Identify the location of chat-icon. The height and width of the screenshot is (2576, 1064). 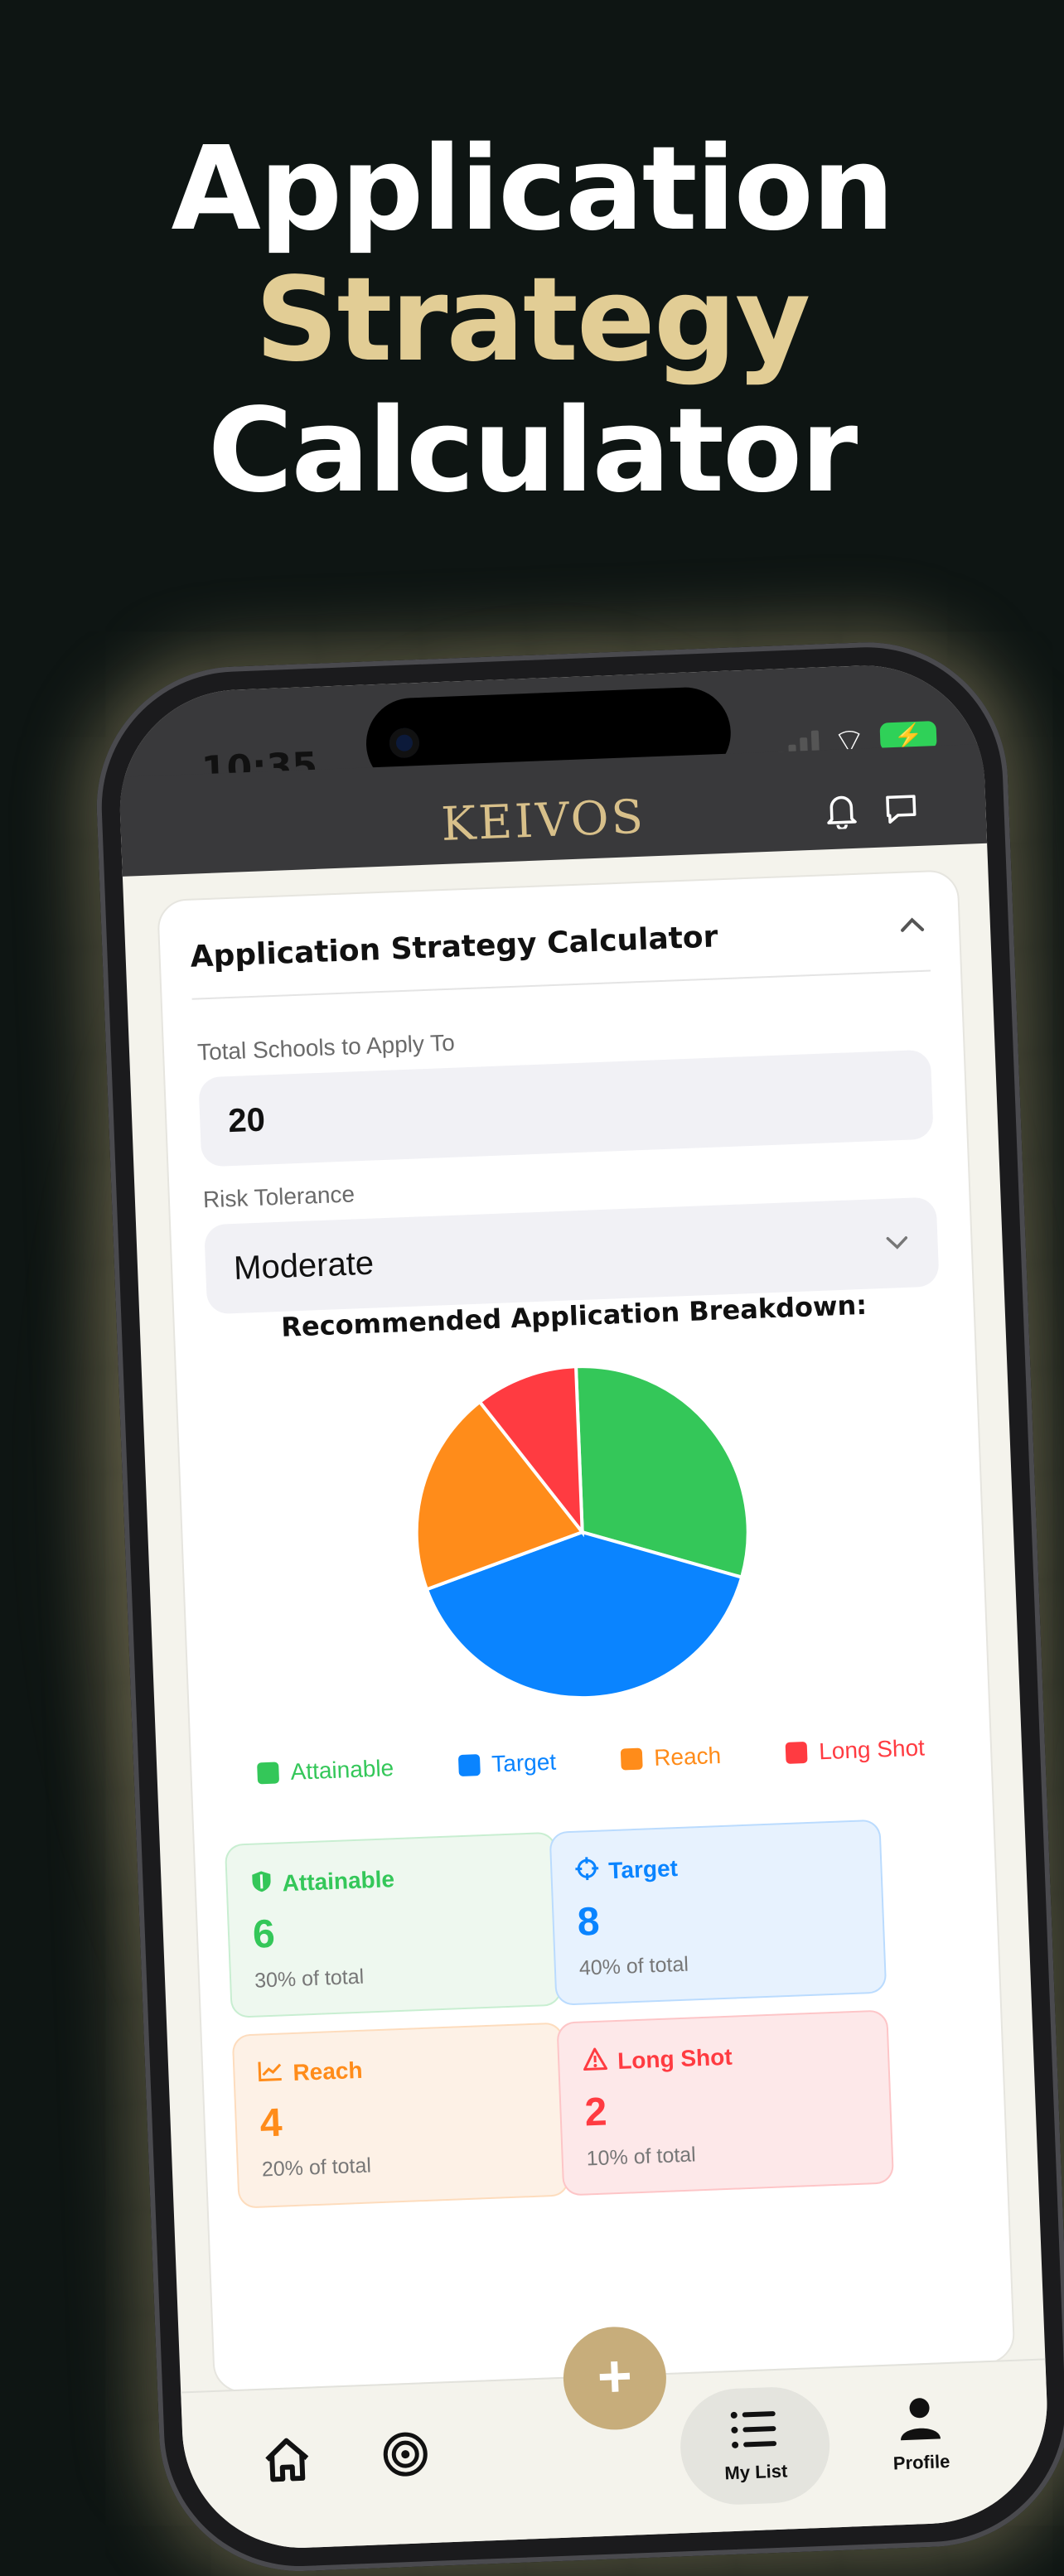
(902, 813).